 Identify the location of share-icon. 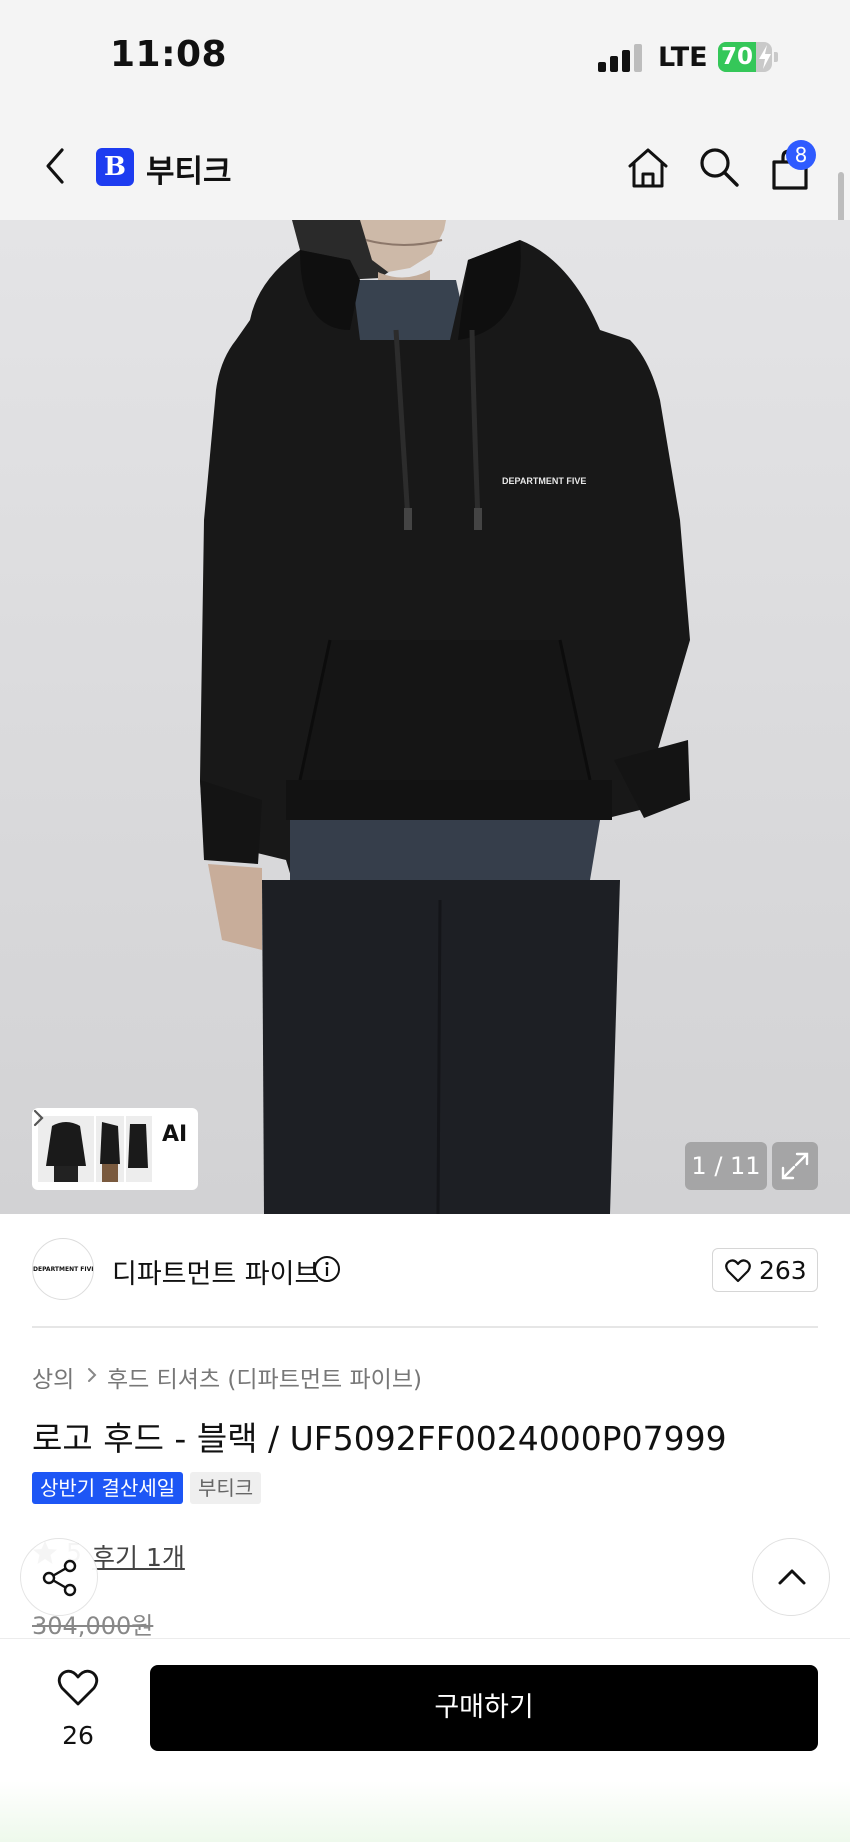
(59, 1578).